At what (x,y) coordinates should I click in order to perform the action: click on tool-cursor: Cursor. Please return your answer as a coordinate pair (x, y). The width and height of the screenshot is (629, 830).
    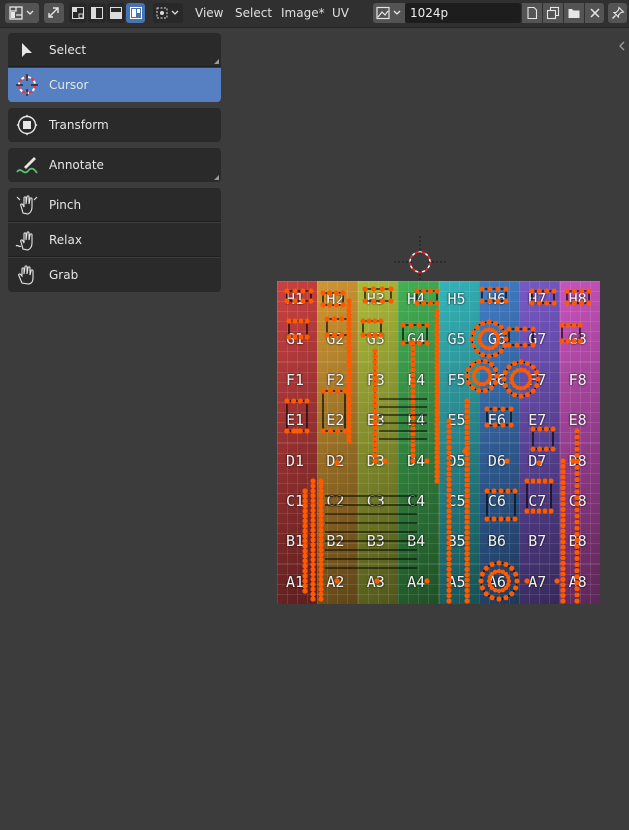
    Looking at the image, I should click on (114, 85).